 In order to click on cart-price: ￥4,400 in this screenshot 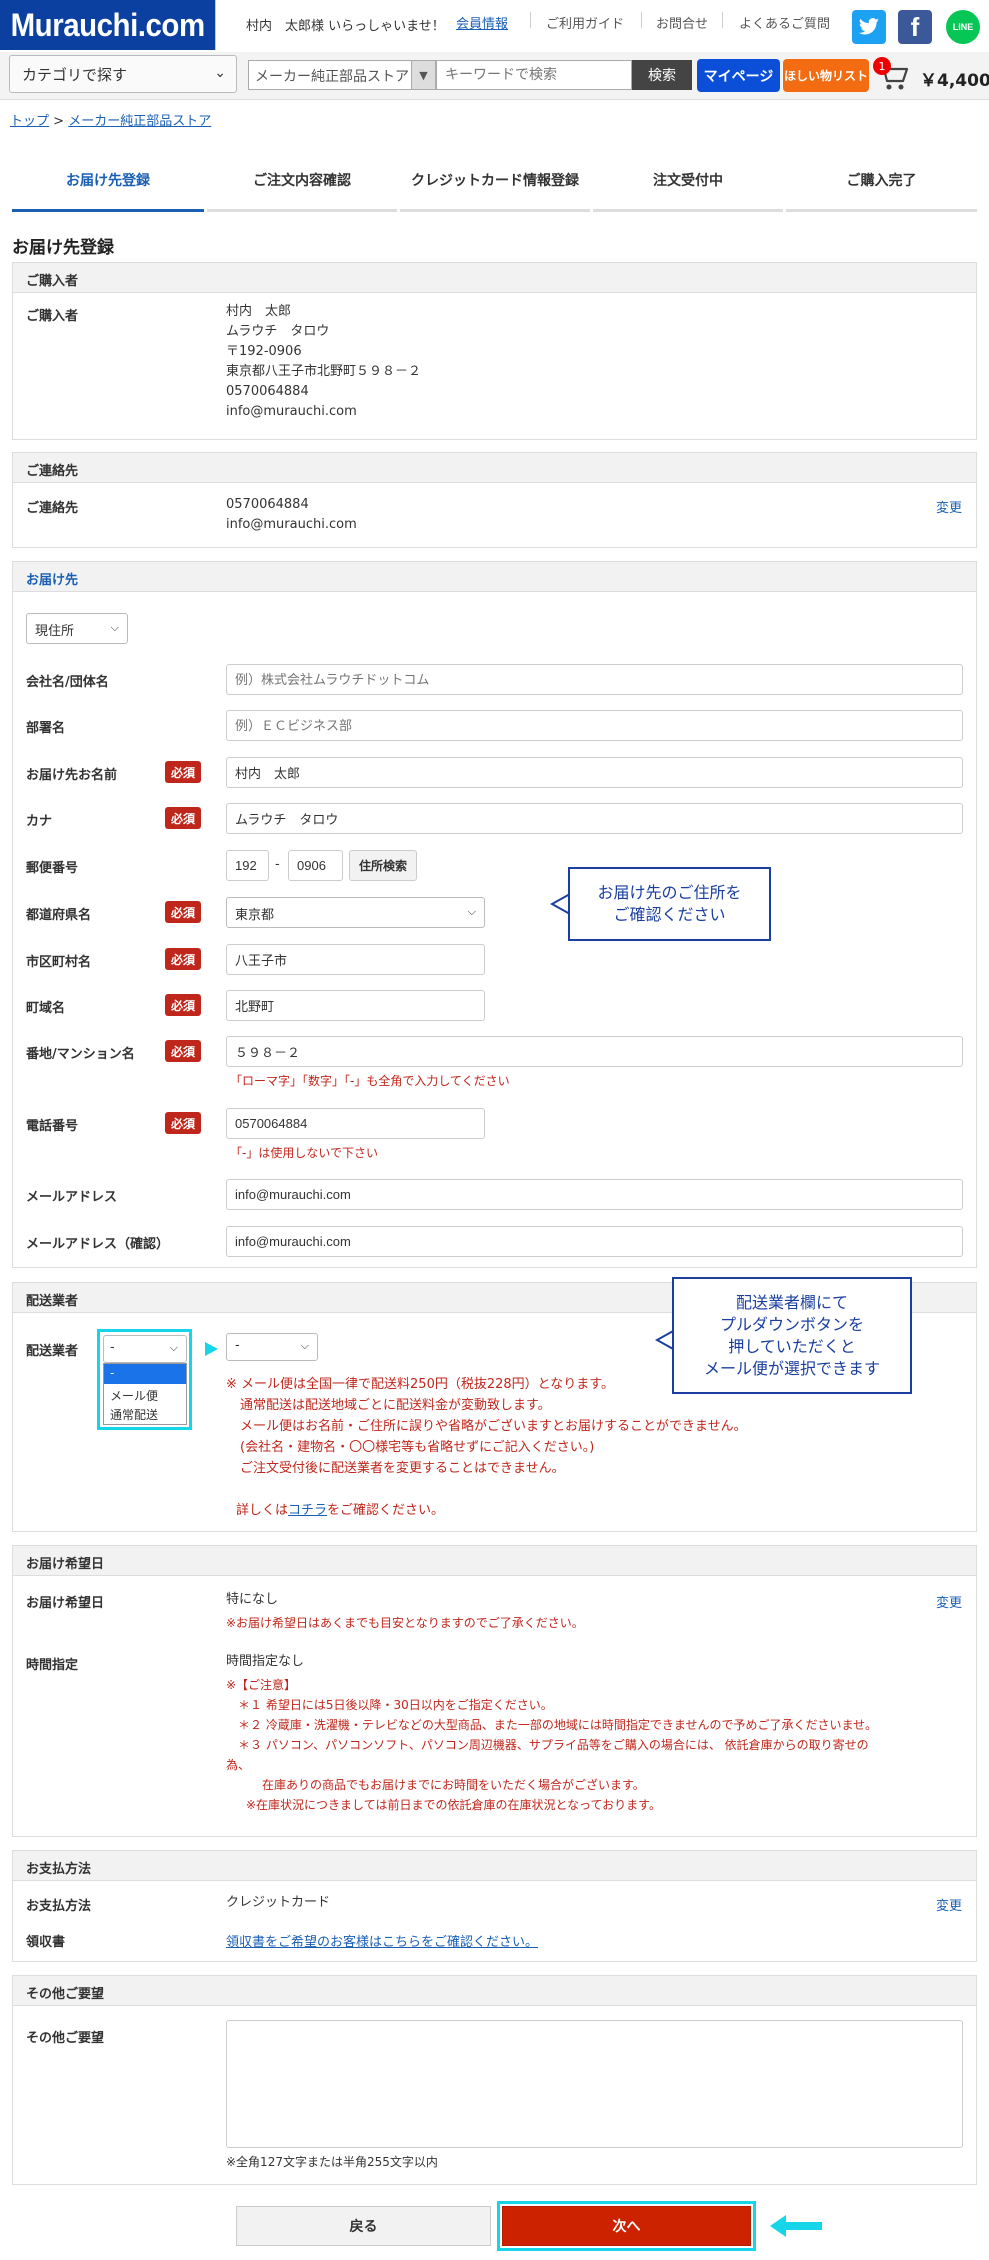, I will do `click(954, 78)`.